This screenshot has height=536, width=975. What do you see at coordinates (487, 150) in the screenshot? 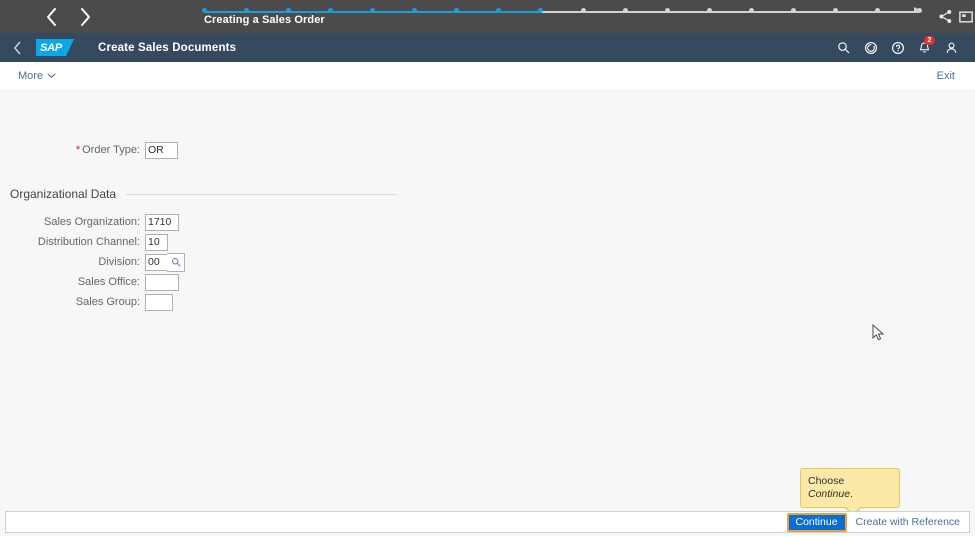
I see `order-type-row: * Order Type:` at bounding box center [487, 150].